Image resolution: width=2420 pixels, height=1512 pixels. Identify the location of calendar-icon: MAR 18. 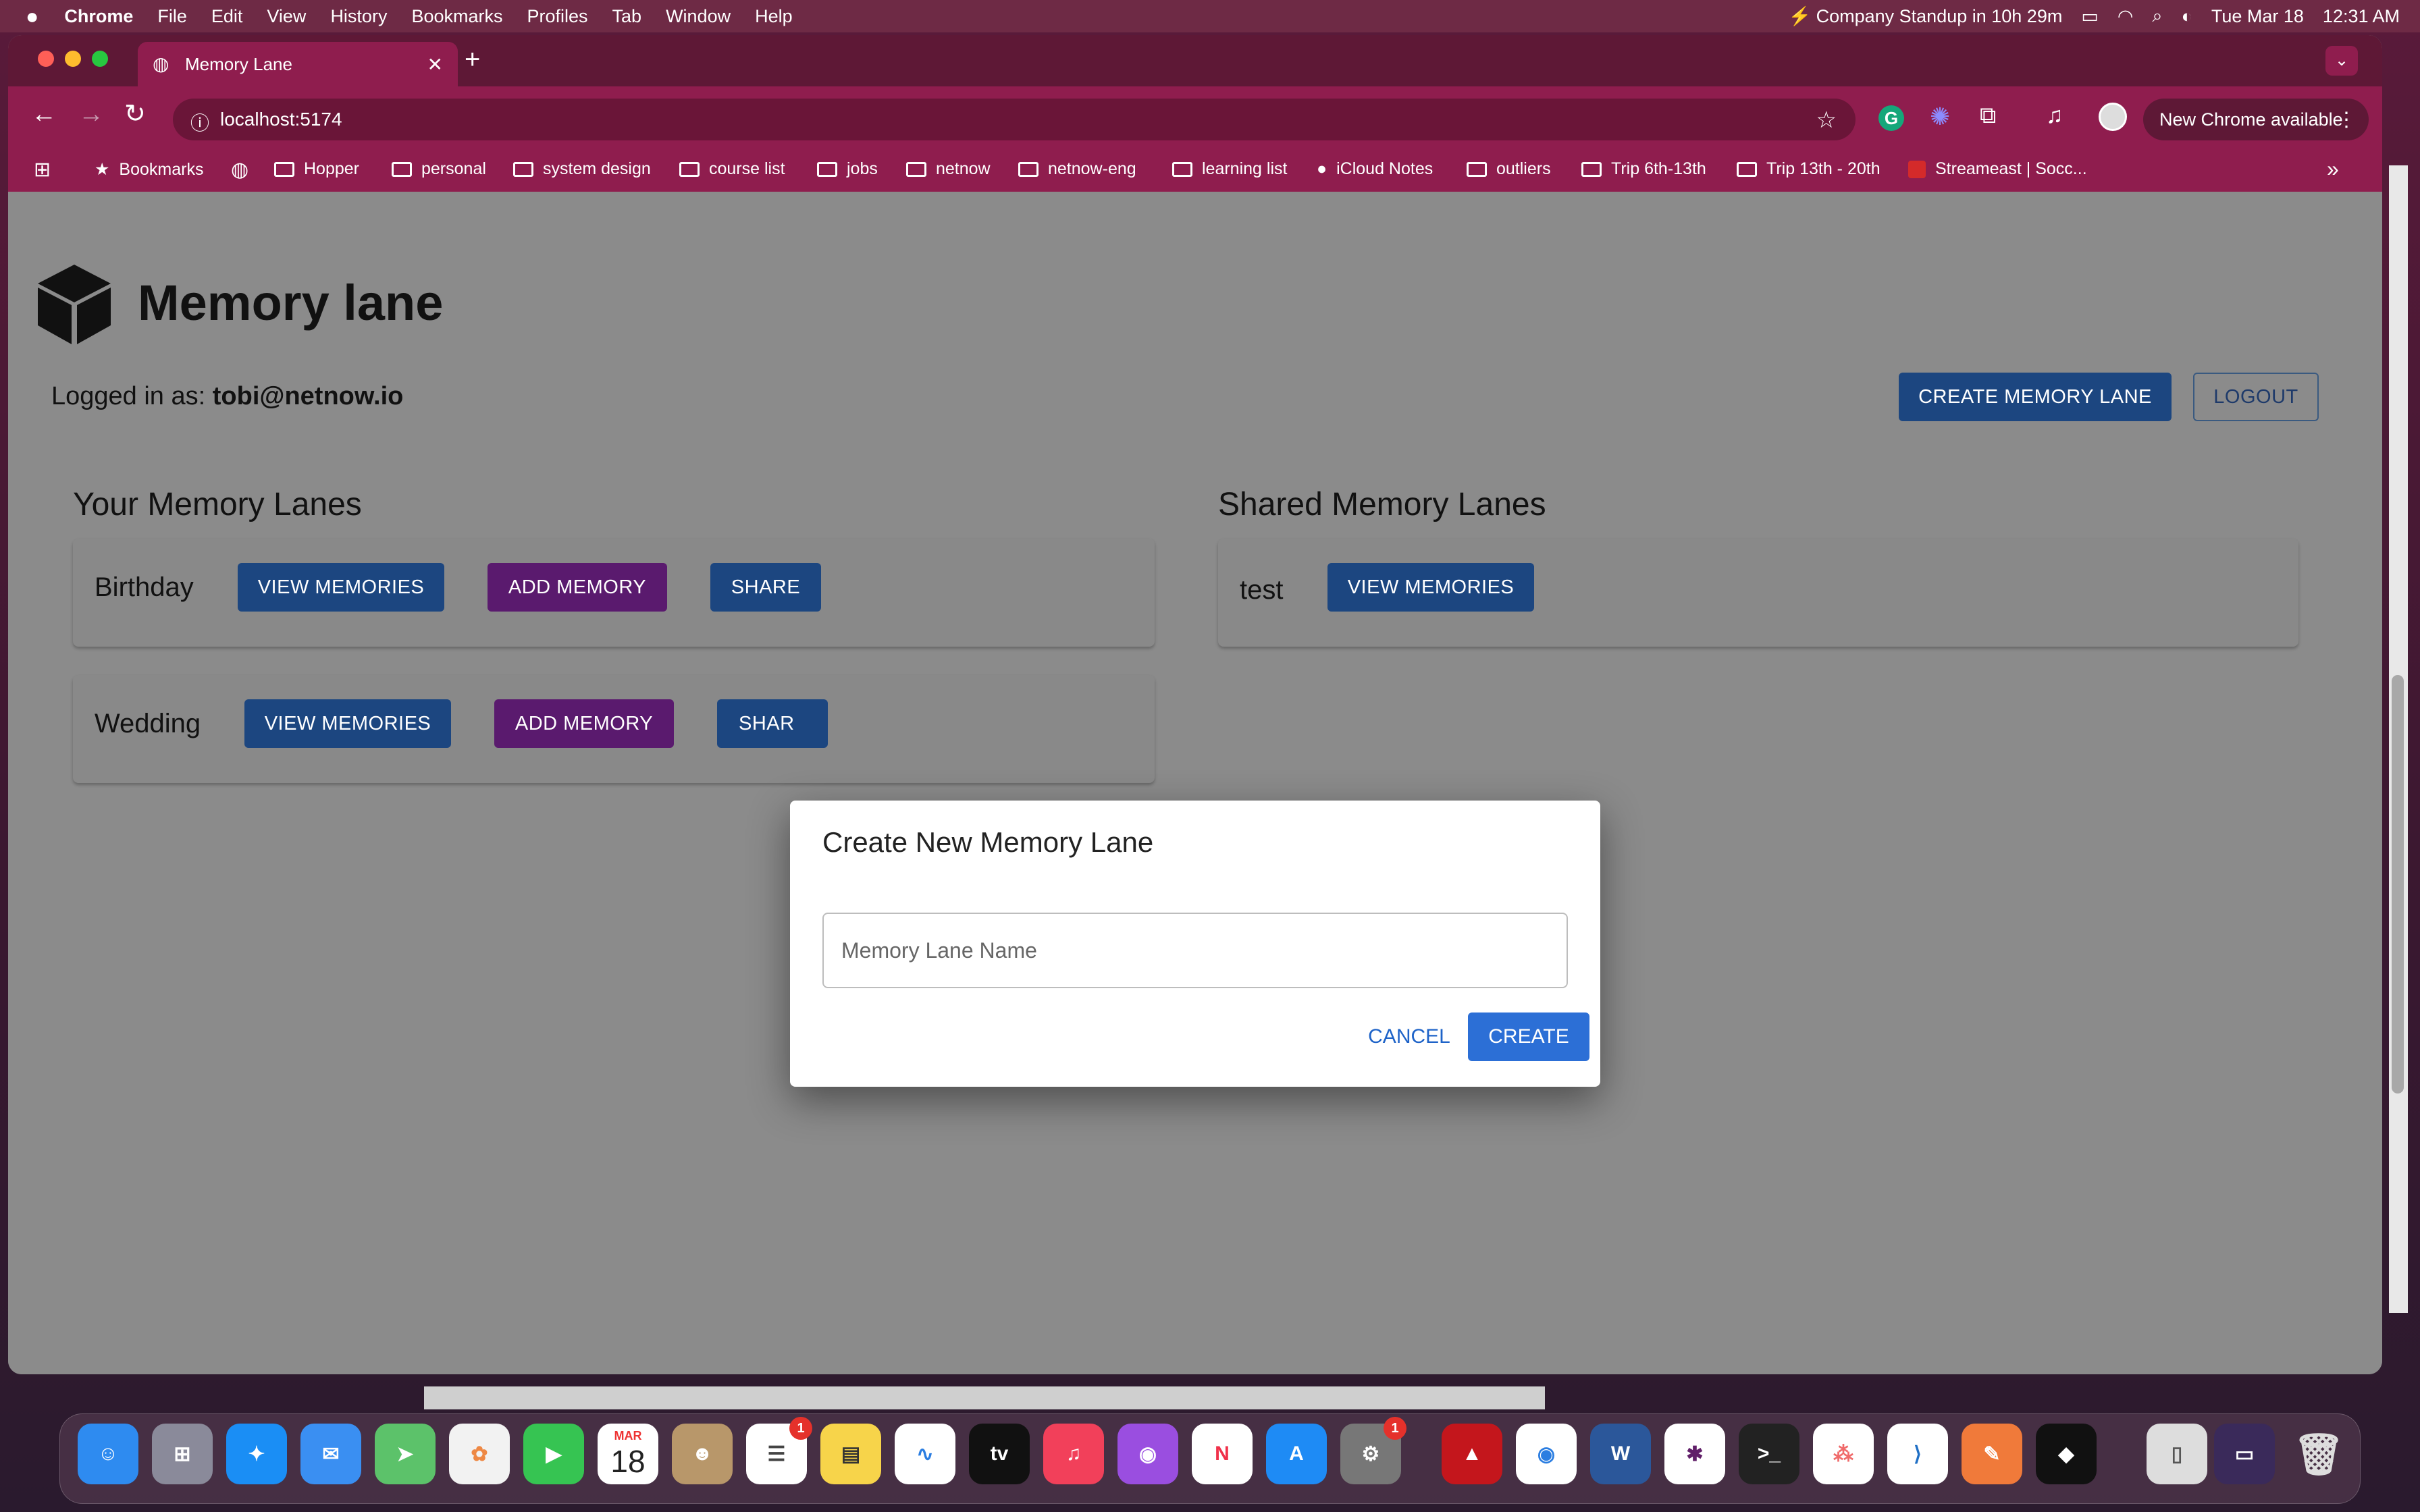
(628, 1454).